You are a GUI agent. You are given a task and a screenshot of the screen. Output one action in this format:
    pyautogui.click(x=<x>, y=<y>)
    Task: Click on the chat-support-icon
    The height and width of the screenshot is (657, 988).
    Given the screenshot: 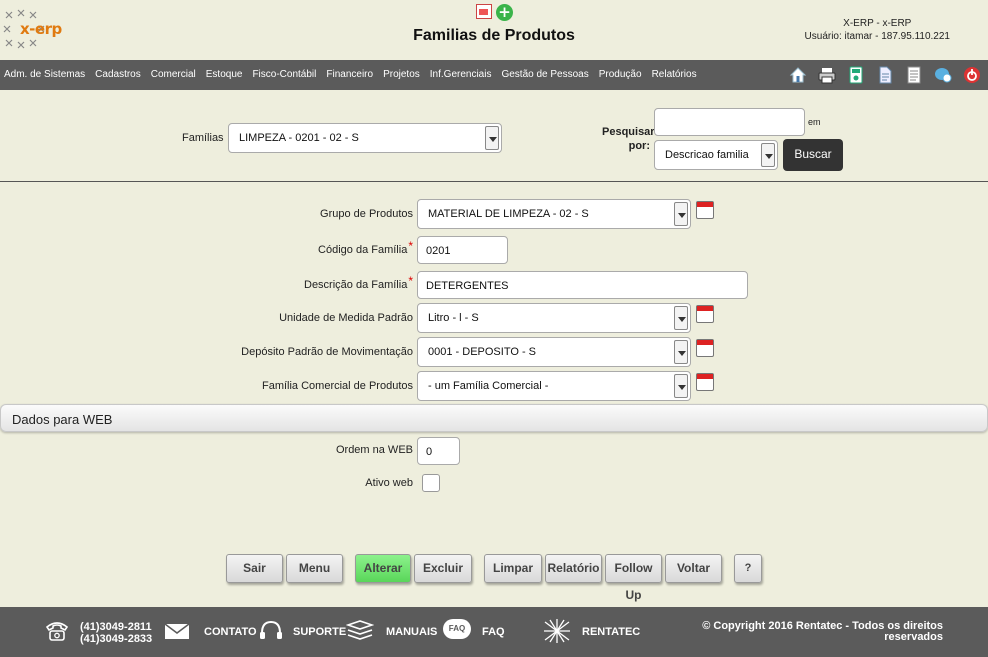 What is the action you would take?
    pyautogui.click(x=943, y=75)
    